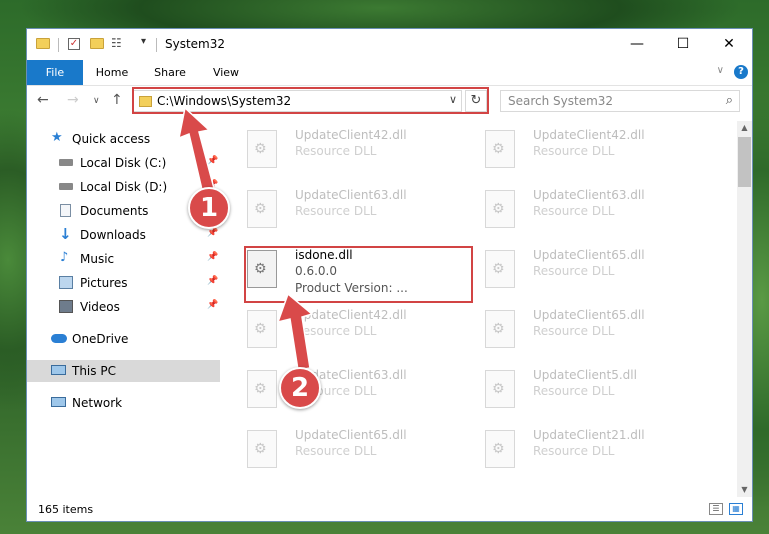 Image resolution: width=769 pixels, height=534 pixels. What do you see at coordinates (117, 100) in the screenshot?
I see `up-arrow-icon: ↑` at bounding box center [117, 100].